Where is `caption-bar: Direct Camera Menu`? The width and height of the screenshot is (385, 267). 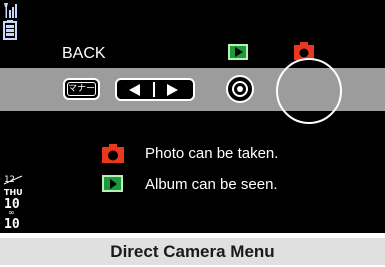 caption-bar: Direct Camera Menu is located at coordinates (192, 251).